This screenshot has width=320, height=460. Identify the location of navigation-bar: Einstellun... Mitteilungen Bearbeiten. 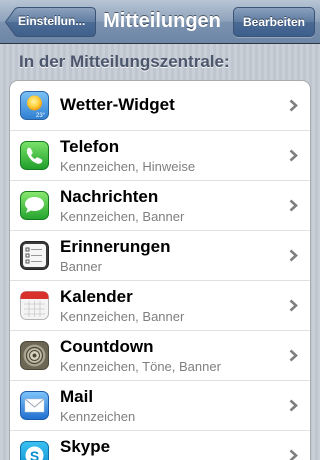
(160, 22).